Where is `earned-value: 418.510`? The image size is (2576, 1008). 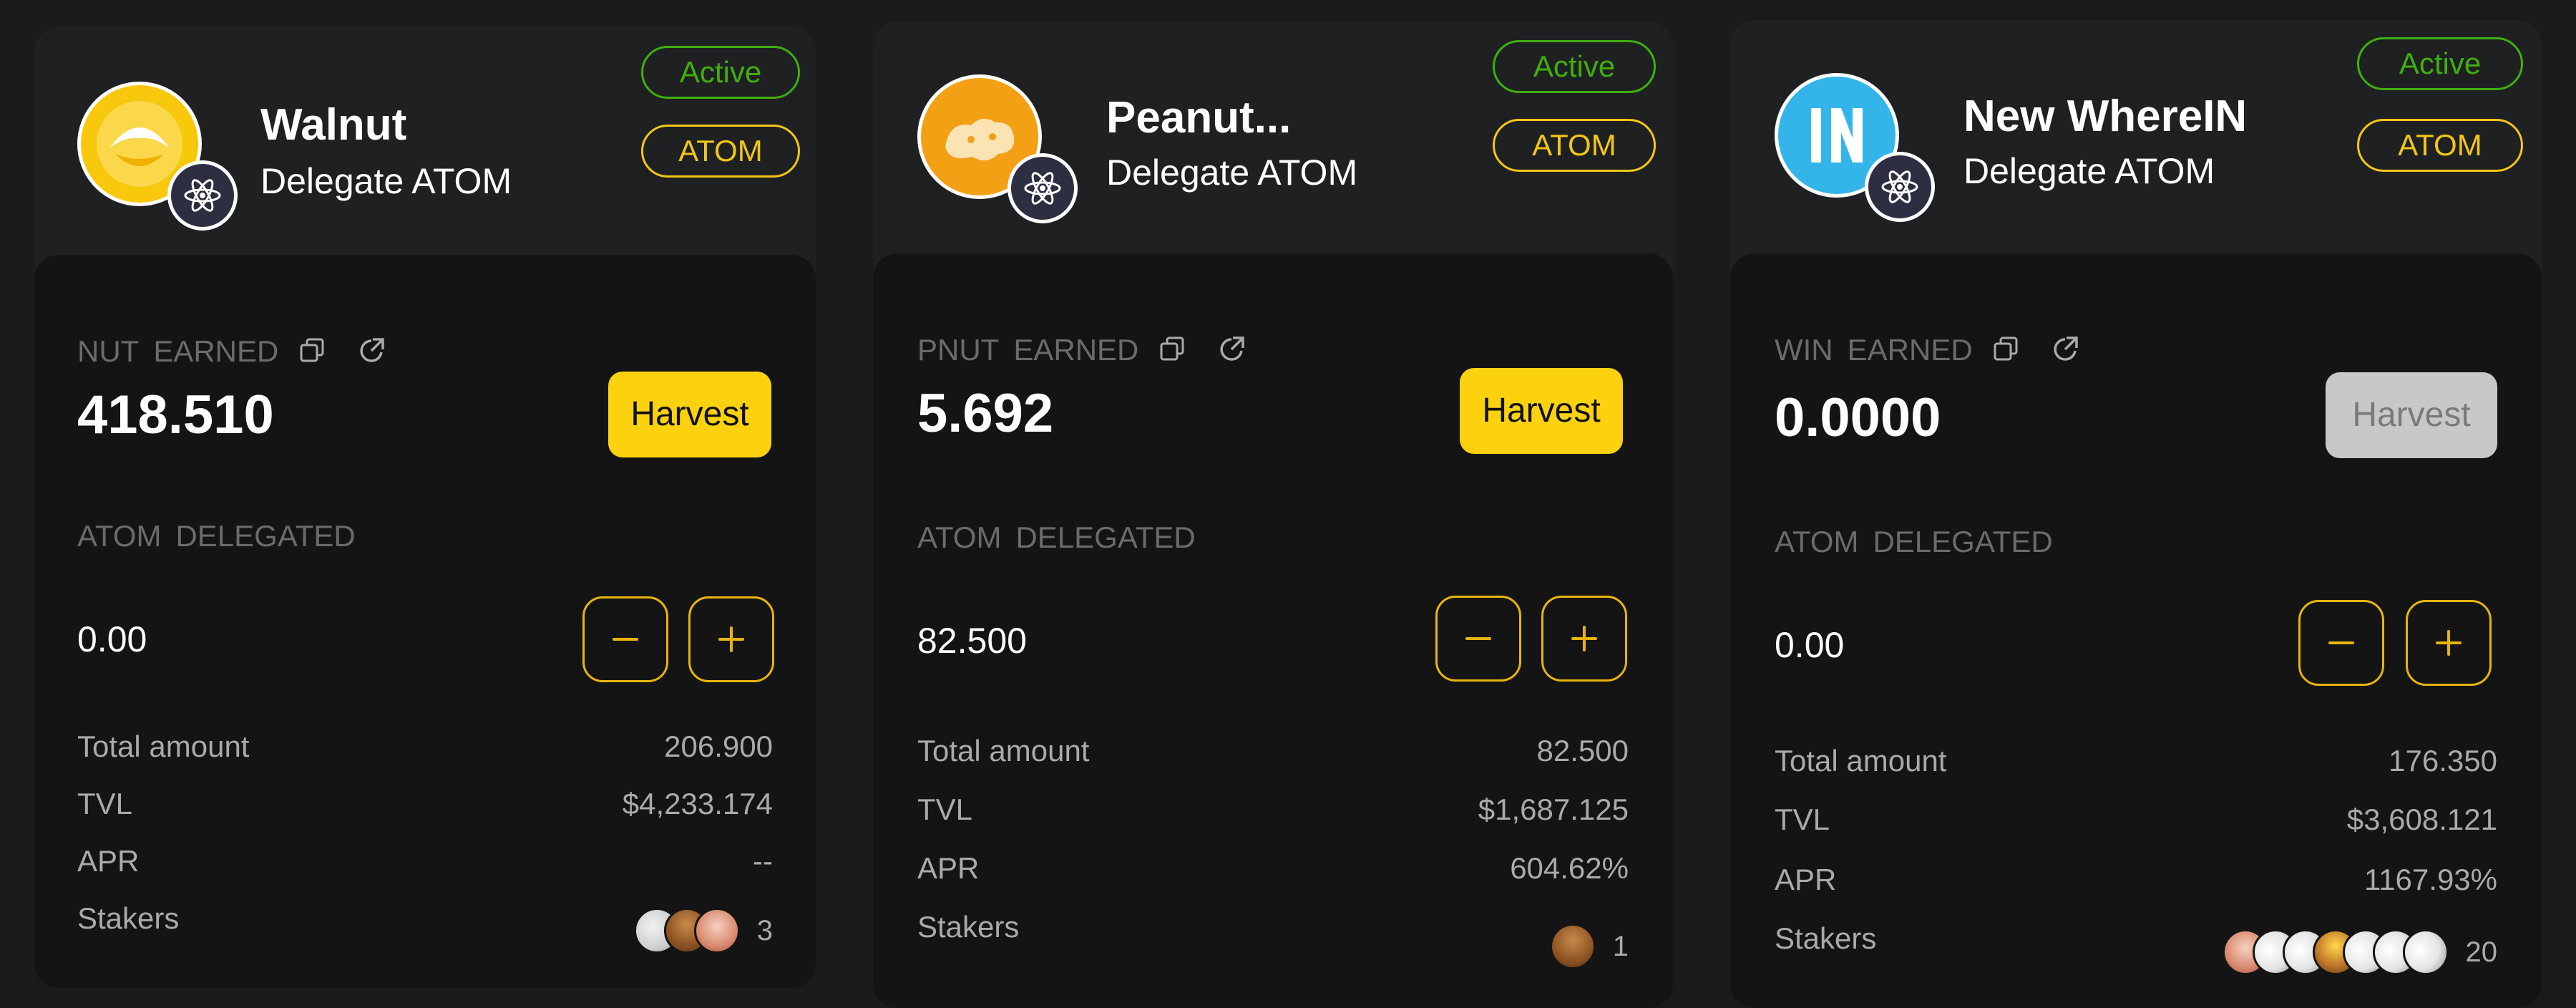
earned-value: 418.510 is located at coordinates (175, 414).